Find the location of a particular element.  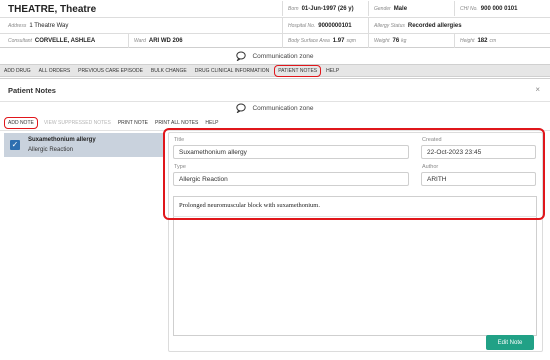

address-field: Address 1 Theatre Way is located at coordinates (38, 25).